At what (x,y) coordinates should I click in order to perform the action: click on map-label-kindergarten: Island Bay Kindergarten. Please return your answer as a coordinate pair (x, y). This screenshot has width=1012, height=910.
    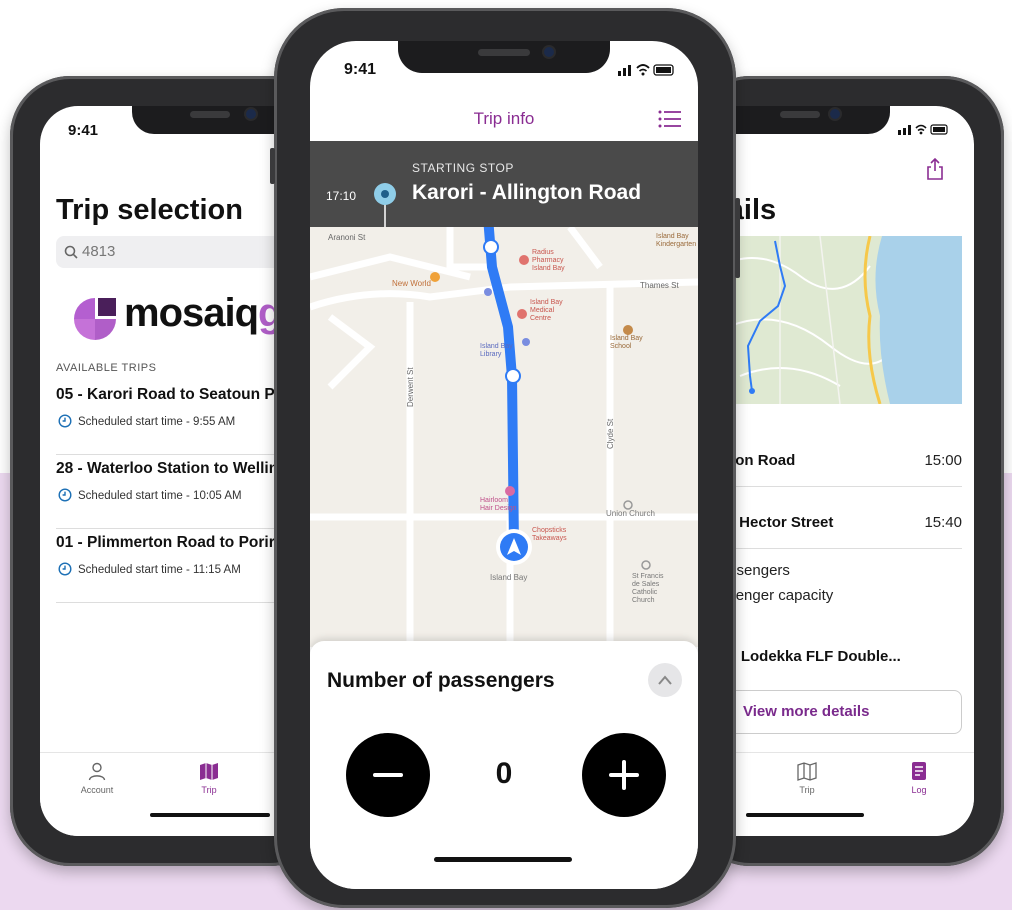
    Looking at the image, I should click on (676, 240).